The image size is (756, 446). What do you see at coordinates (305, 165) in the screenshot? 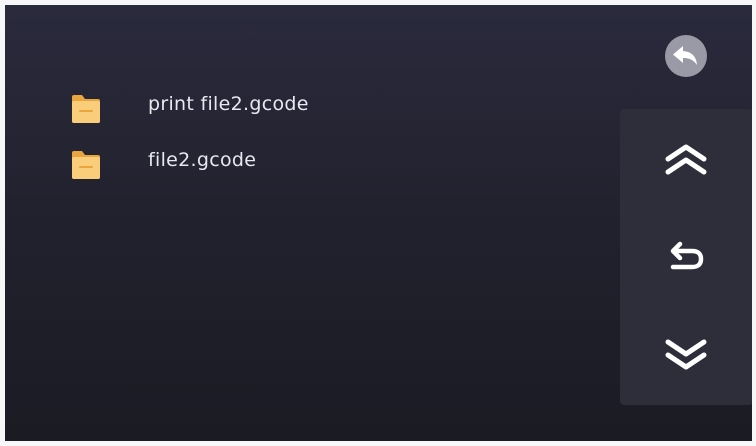
I see `file-row-file2: file2.gcode` at bounding box center [305, 165].